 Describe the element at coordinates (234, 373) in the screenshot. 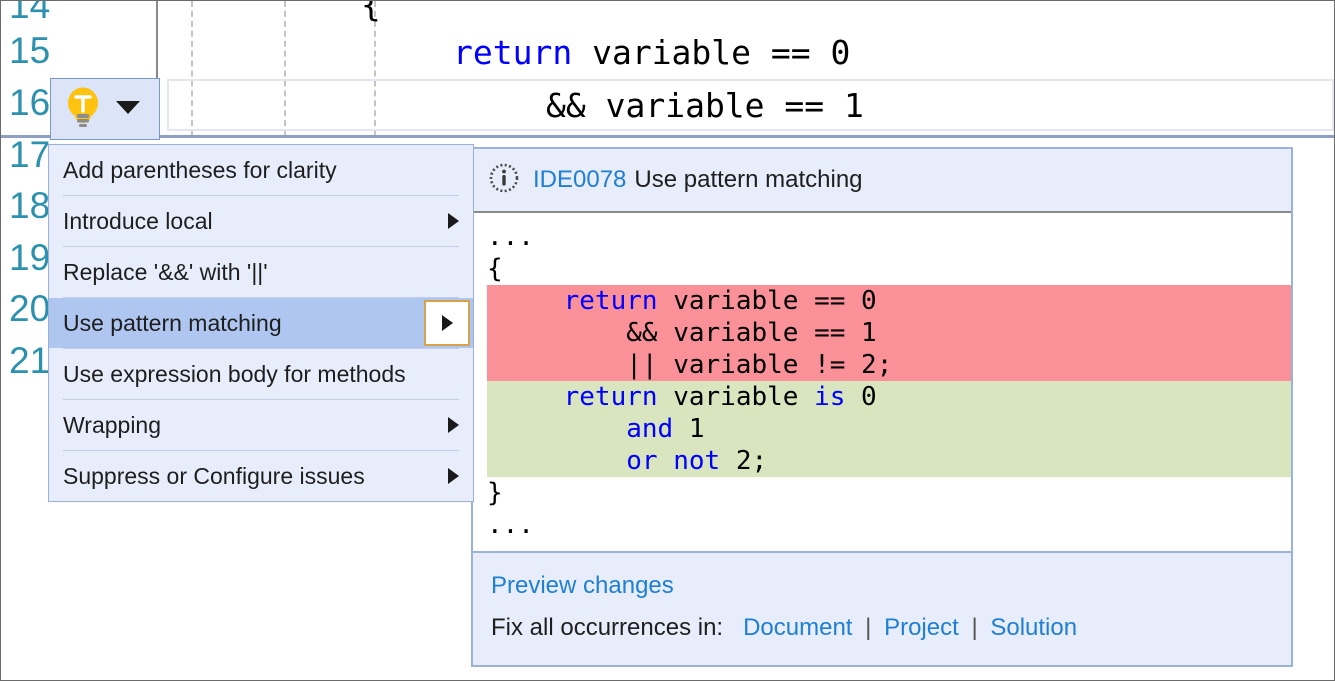

I see `menu-item-label: Use expression body for methods` at that location.